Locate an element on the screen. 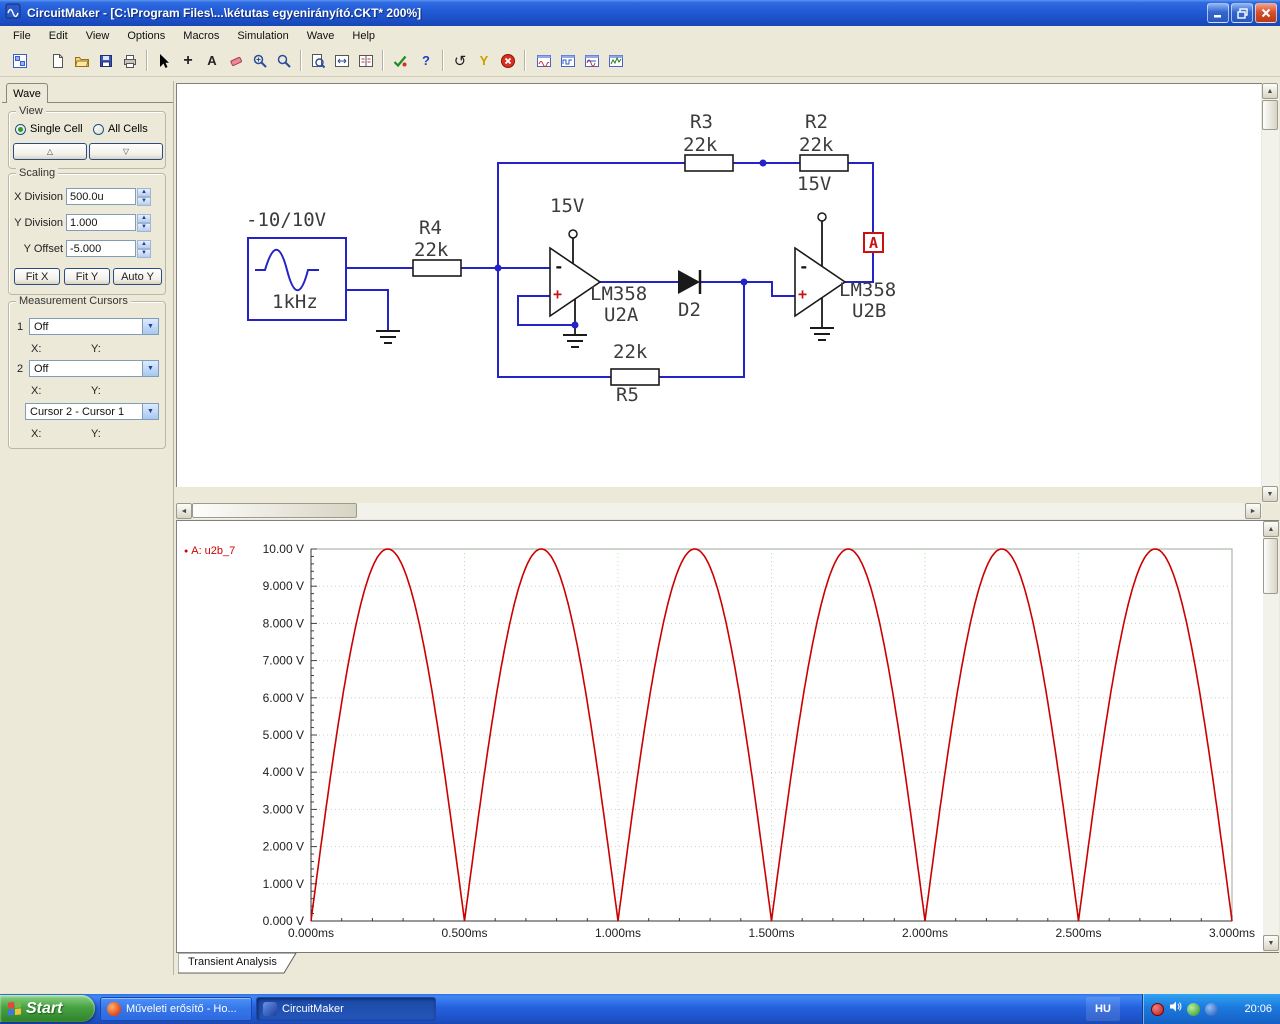 The width and height of the screenshot is (1280, 1024). fit-x-button: Fit X is located at coordinates (37, 276).